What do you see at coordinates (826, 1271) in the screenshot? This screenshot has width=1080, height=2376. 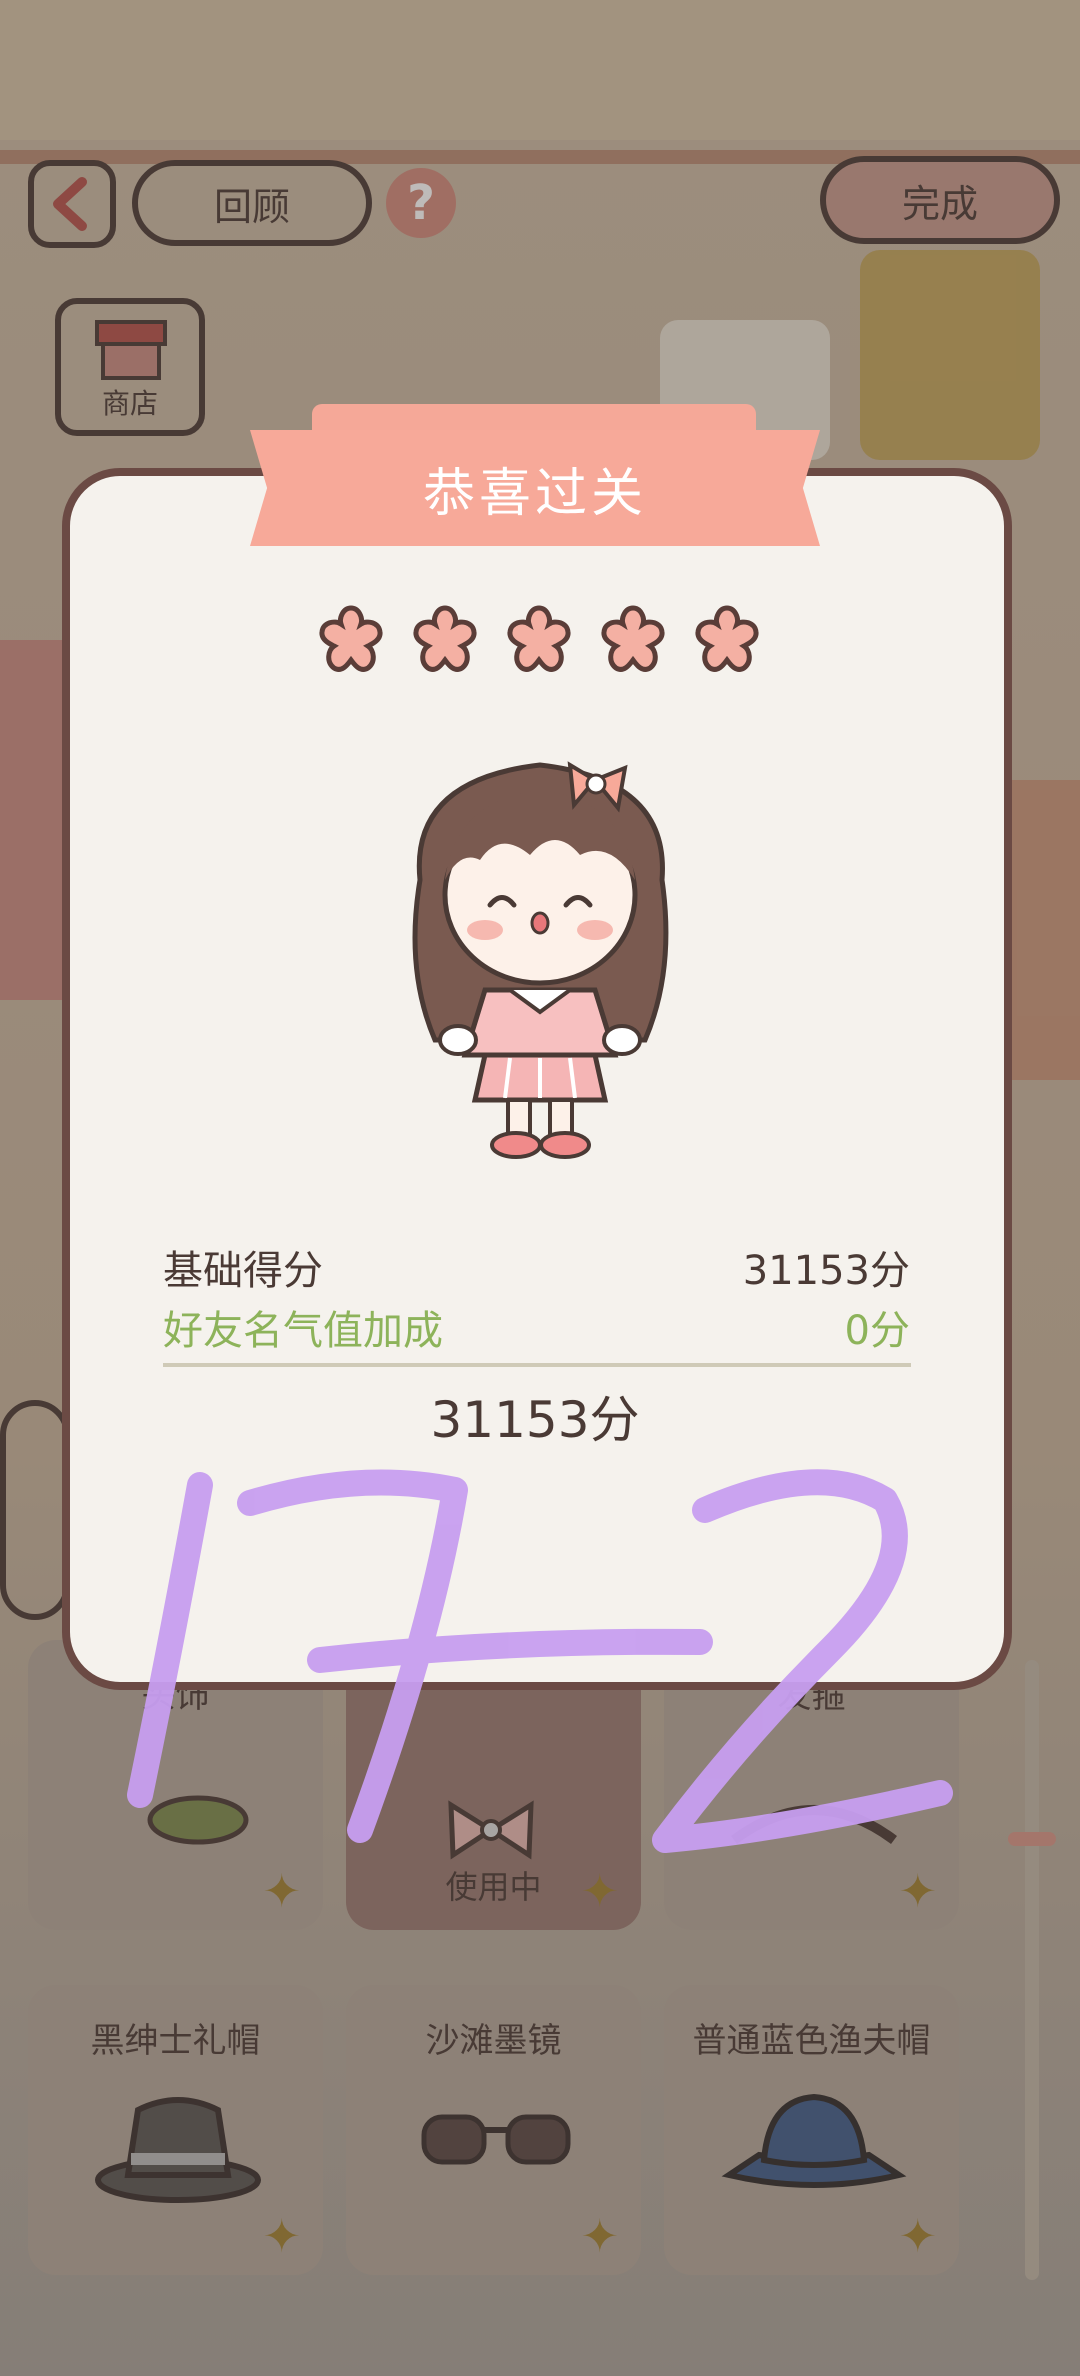 I see `base-score-value: 31153分` at bounding box center [826, 1271].